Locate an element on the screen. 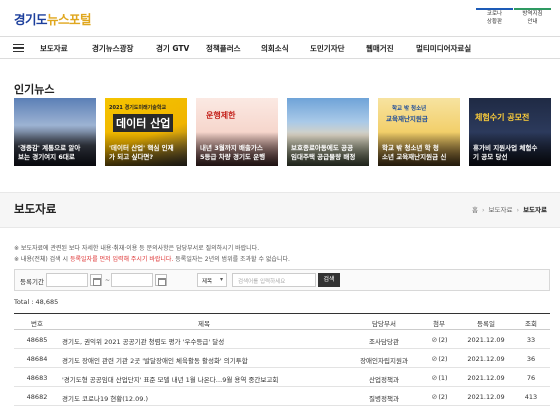 This screenshot has width=560, height=410. nav-item-news-plaza: 경기뉴스광장 is located at coordinates (112, 48).